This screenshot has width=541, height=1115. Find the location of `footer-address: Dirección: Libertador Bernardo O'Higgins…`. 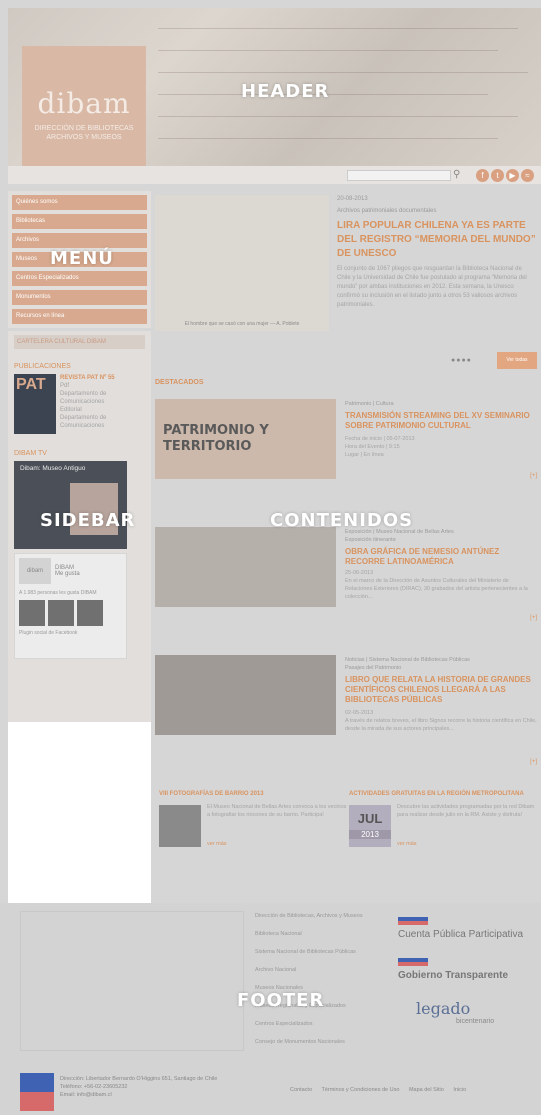

footer-address: Dirección: Libertador Bernardo O'Higgins… is located at coordinates (138, 1087).